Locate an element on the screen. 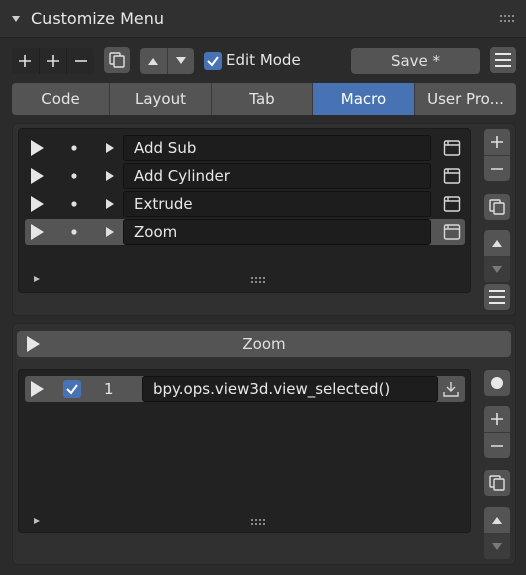 This screenshot has height=575, width=526. macro-name-field: Add Sub is located at coordinates (277, 148).